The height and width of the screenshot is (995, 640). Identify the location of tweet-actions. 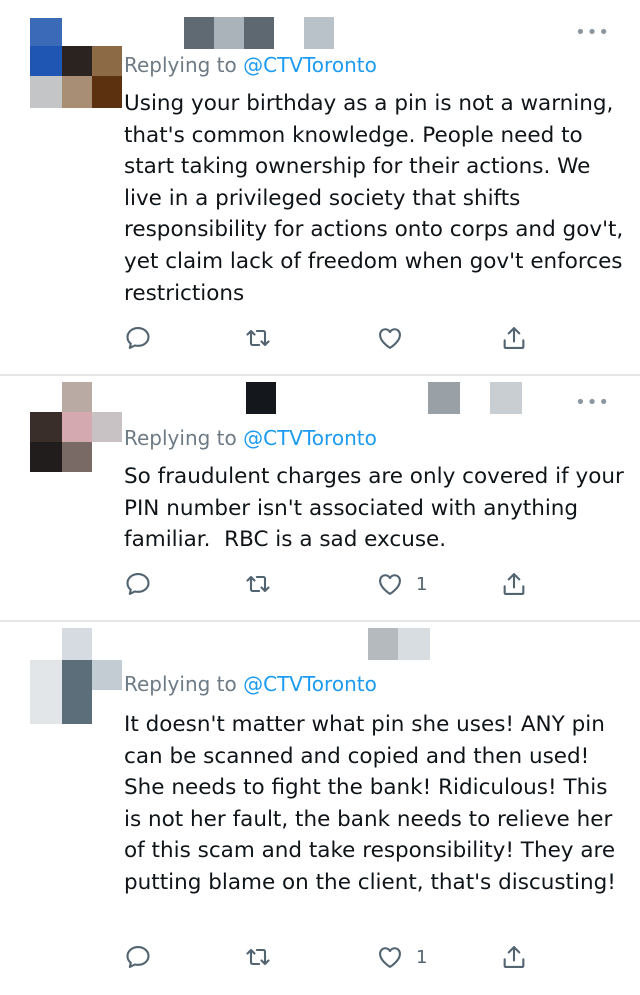
(334, 338).